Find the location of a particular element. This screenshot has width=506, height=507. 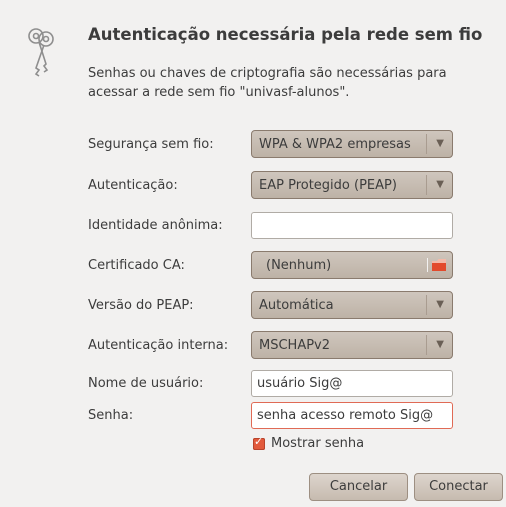

checkmark-icon: ✓ is located at coordinates (259, 441).